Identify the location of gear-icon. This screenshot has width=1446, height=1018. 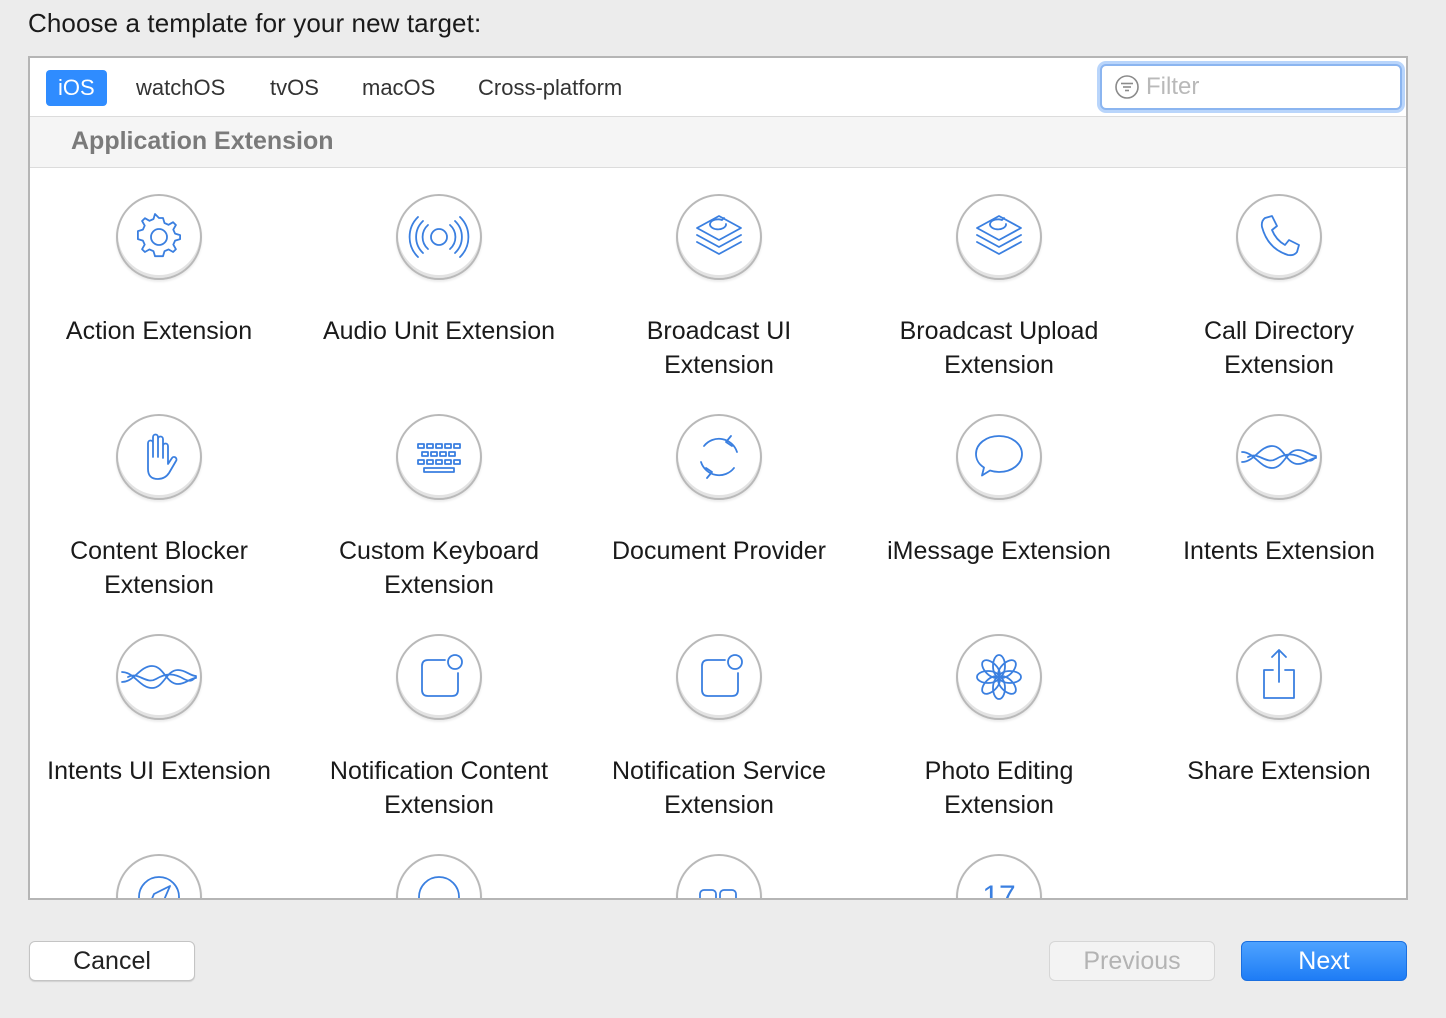
(159, 235).